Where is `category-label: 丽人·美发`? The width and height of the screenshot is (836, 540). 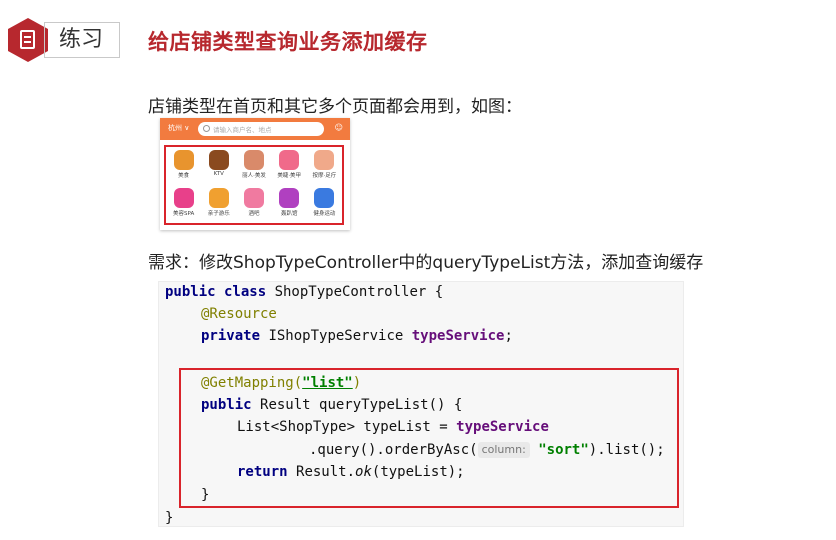 category-label: 丽人·美发 is located at coordinates (254, 176).